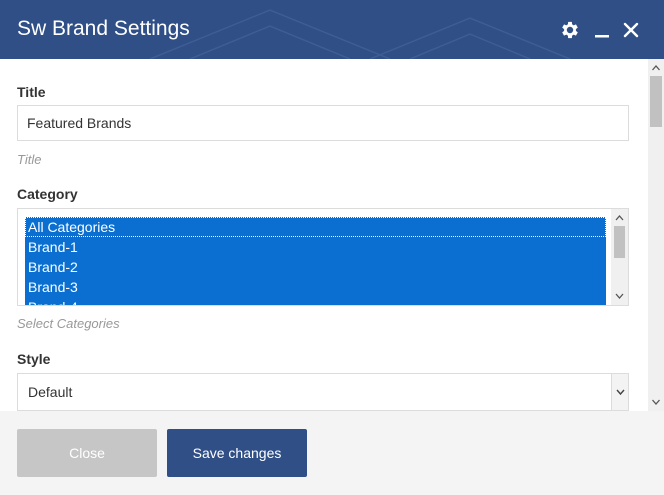 This screenshot has height=495, width=664. Describe the element at coordinates (237, 453) in the screenshot. I see `save-changes-button: Save changes` at that location.